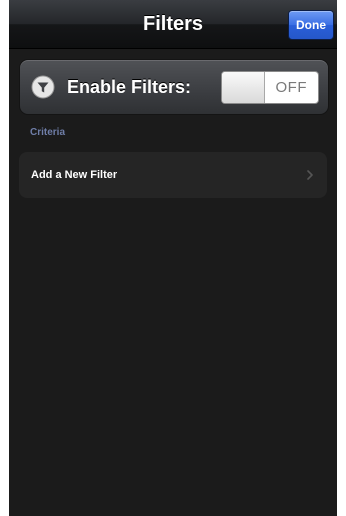  Describe the element at coordinates (129, 87) in the screenshot. I see `enable-filters-label: Enable Filters:` at that location.